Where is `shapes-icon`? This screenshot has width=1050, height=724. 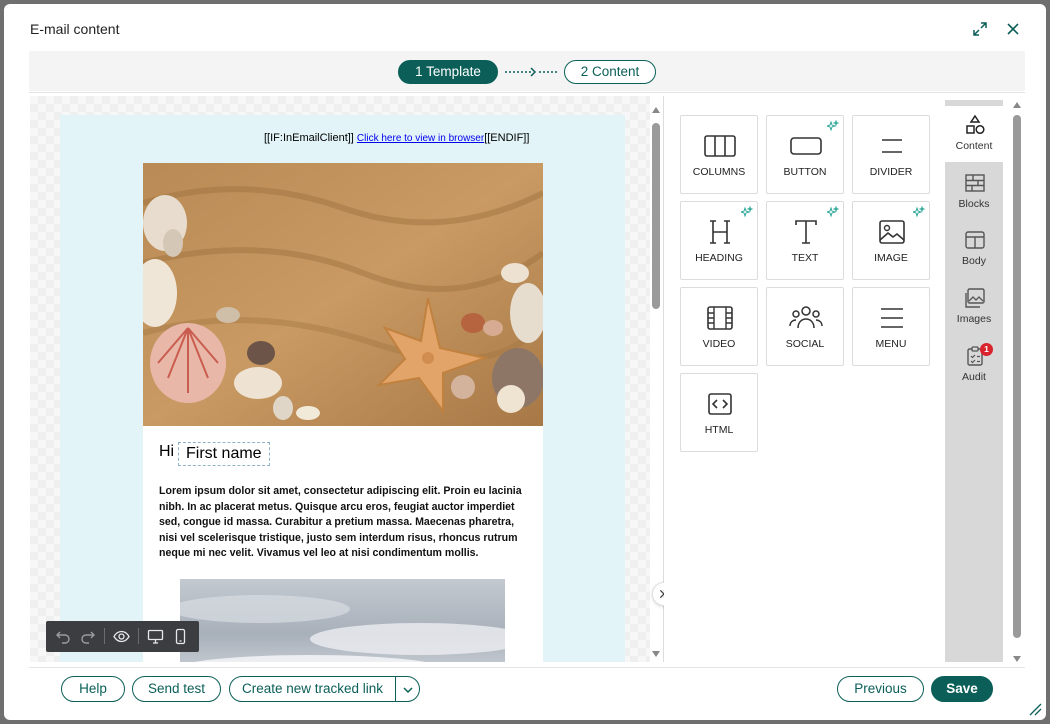
shapes-icon is located at coordinates (975, 124).